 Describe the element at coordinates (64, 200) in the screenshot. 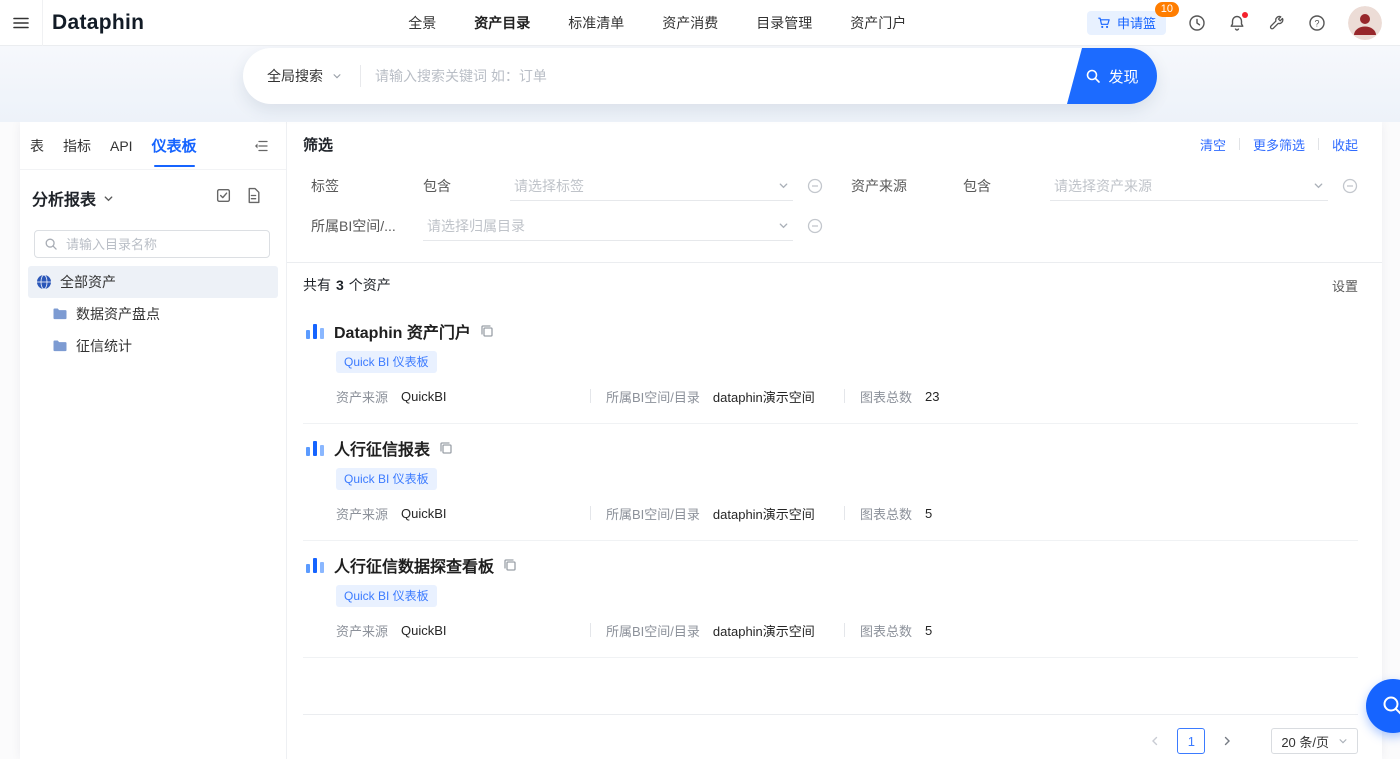

I see `report-group-label: 分析报表` at that location.